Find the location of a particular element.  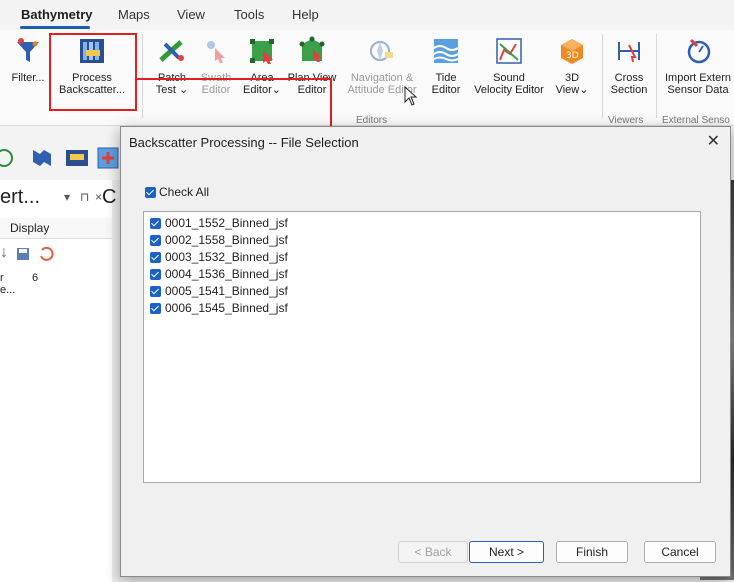

editors-group-label: Editors is located at coordinates (372, 120).